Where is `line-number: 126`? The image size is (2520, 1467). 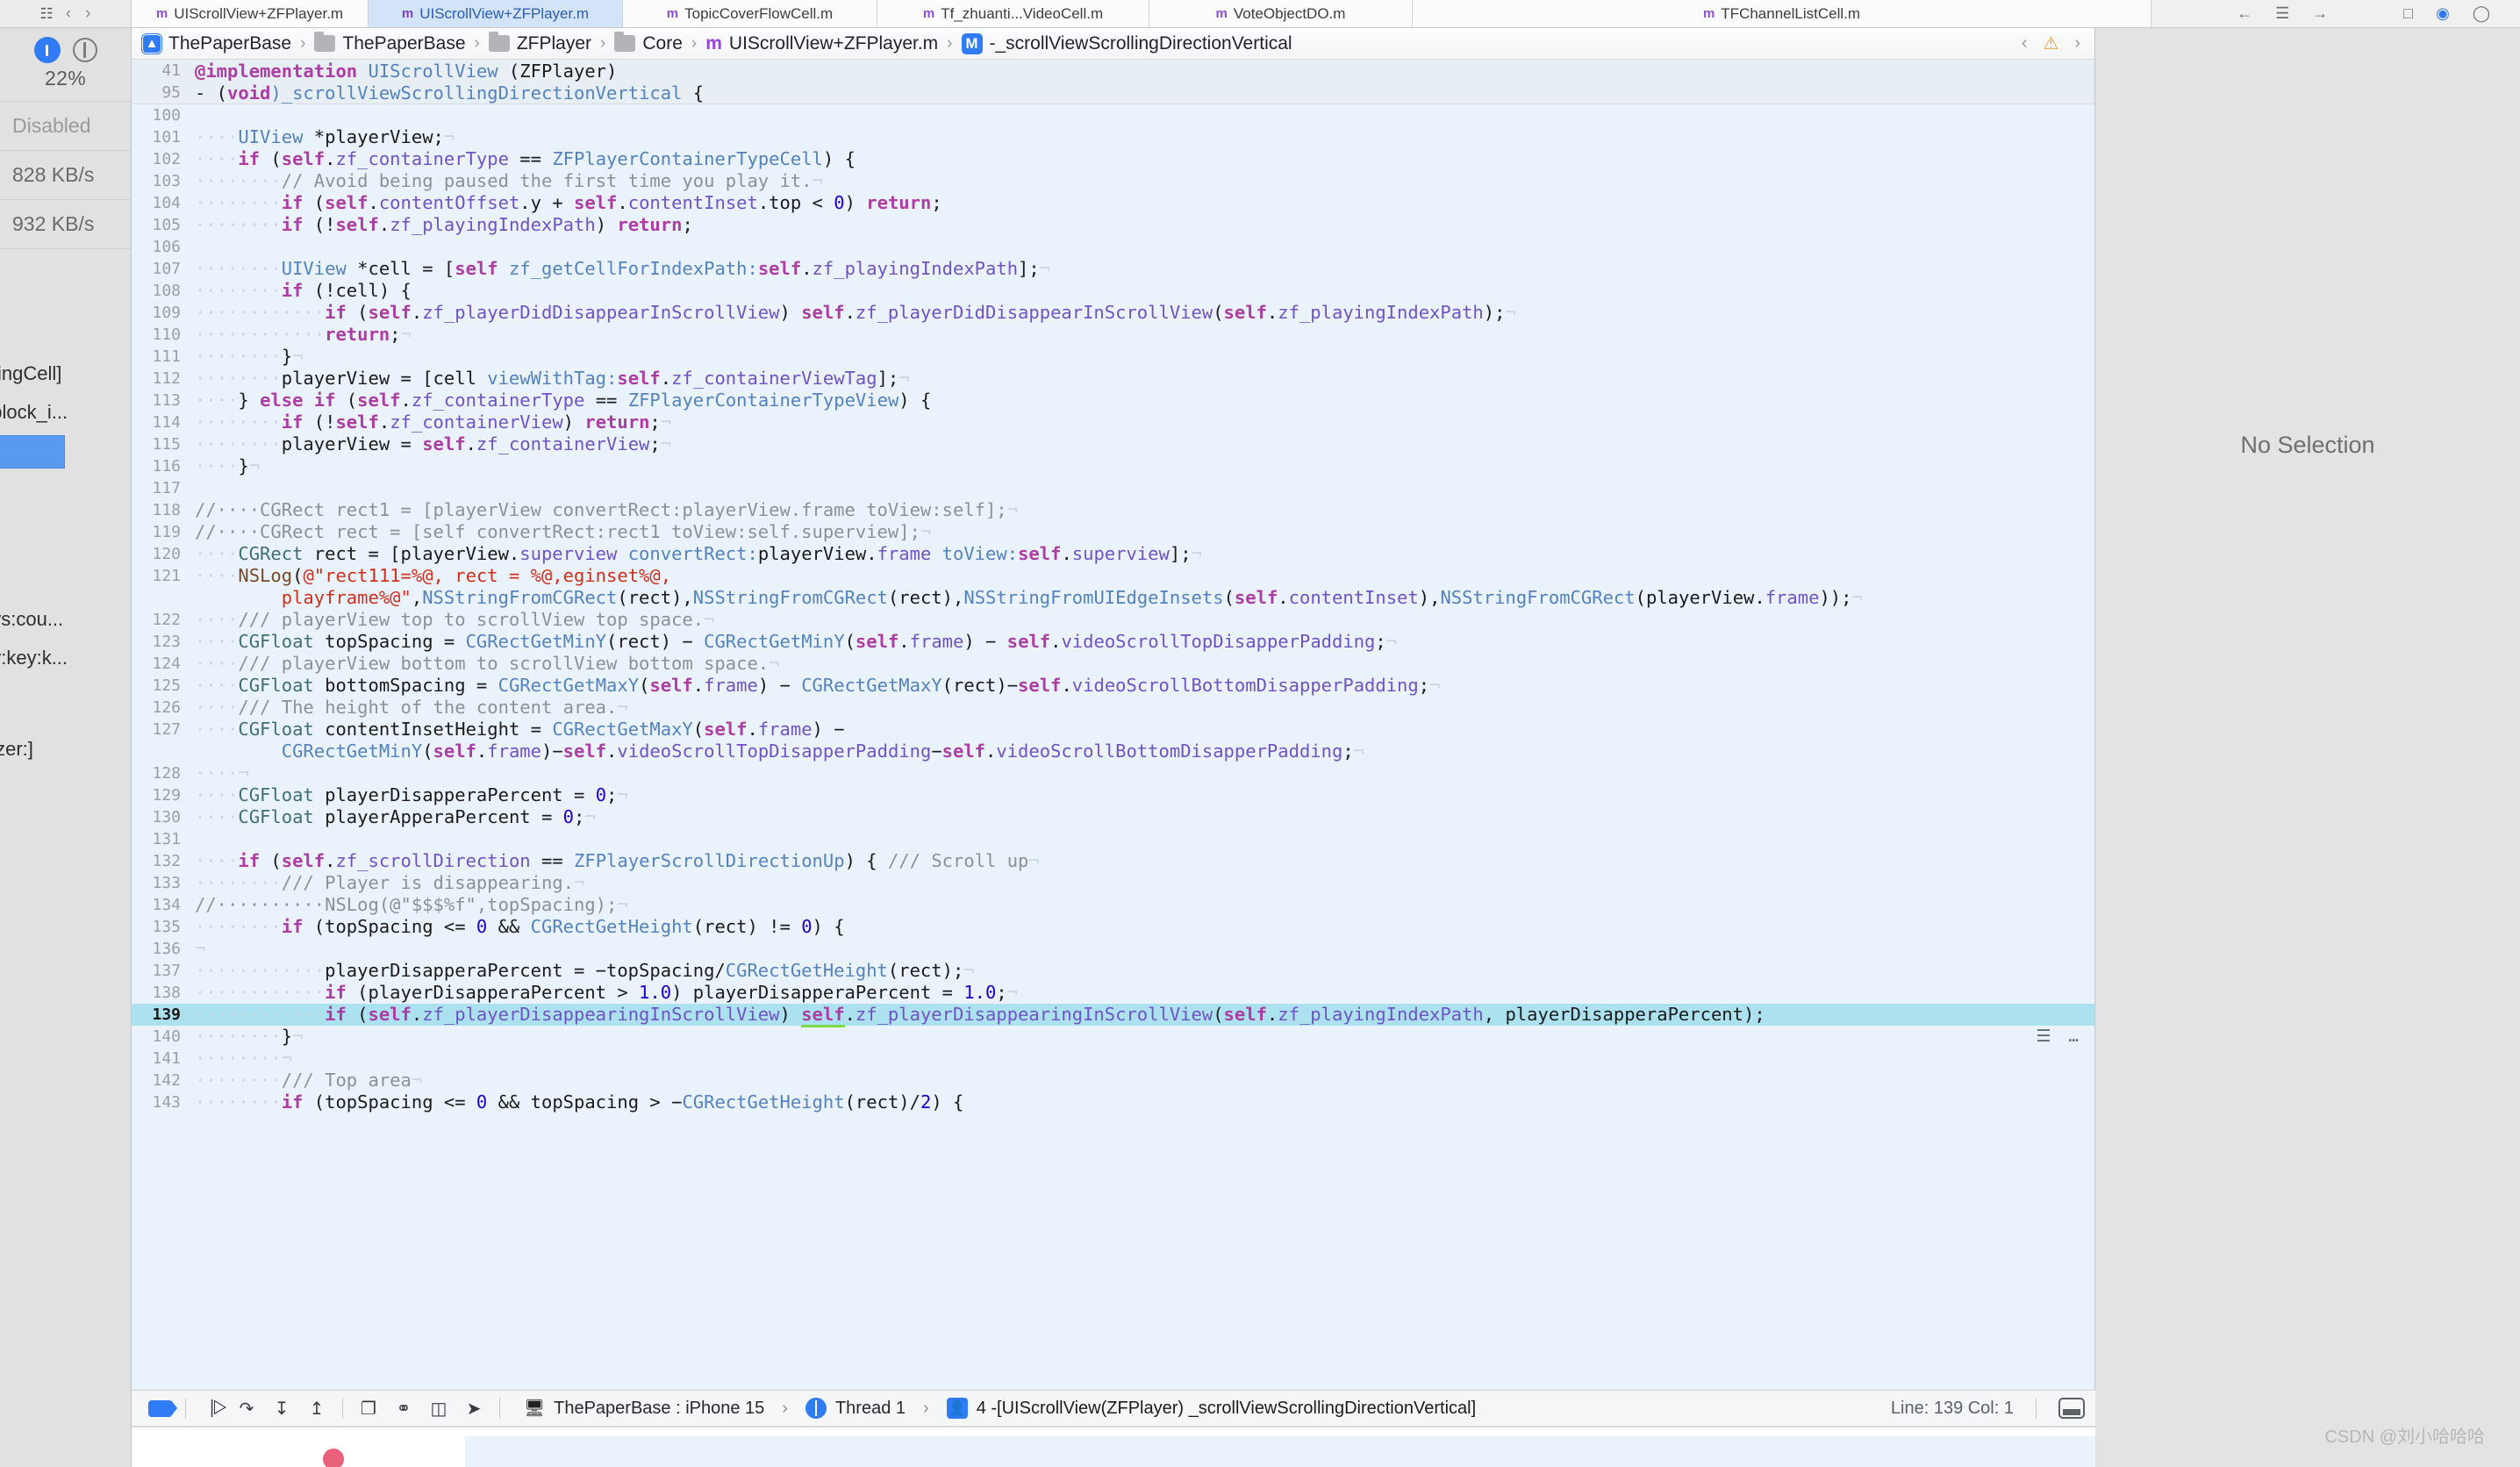
line-number: 126 is located at coordinates (163, 708).